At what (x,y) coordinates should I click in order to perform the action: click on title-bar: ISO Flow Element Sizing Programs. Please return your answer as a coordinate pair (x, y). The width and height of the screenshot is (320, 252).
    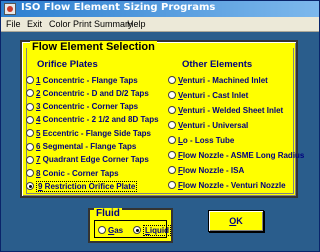
    Looking at the image, I should click on (160, 9).